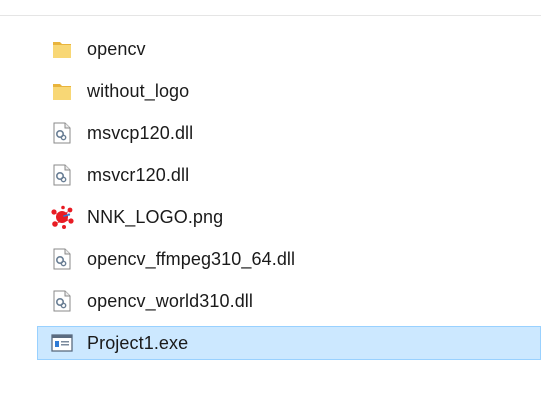 This screenshot has height=407, width=541. I want to click on file-name: NNK_LOGO.png, so click(155, 216).